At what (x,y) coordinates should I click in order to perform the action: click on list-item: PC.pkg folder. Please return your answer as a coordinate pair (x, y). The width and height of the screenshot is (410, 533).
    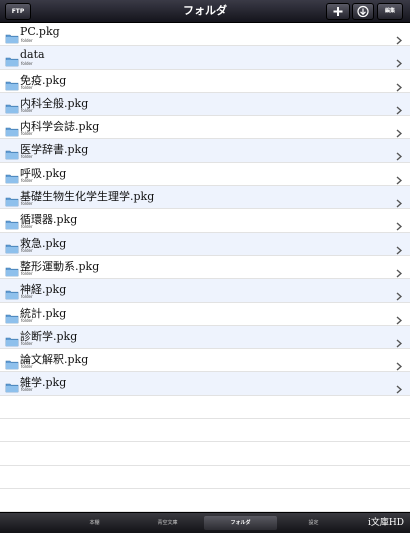
    Looking at the image, I should click on (205, 35).